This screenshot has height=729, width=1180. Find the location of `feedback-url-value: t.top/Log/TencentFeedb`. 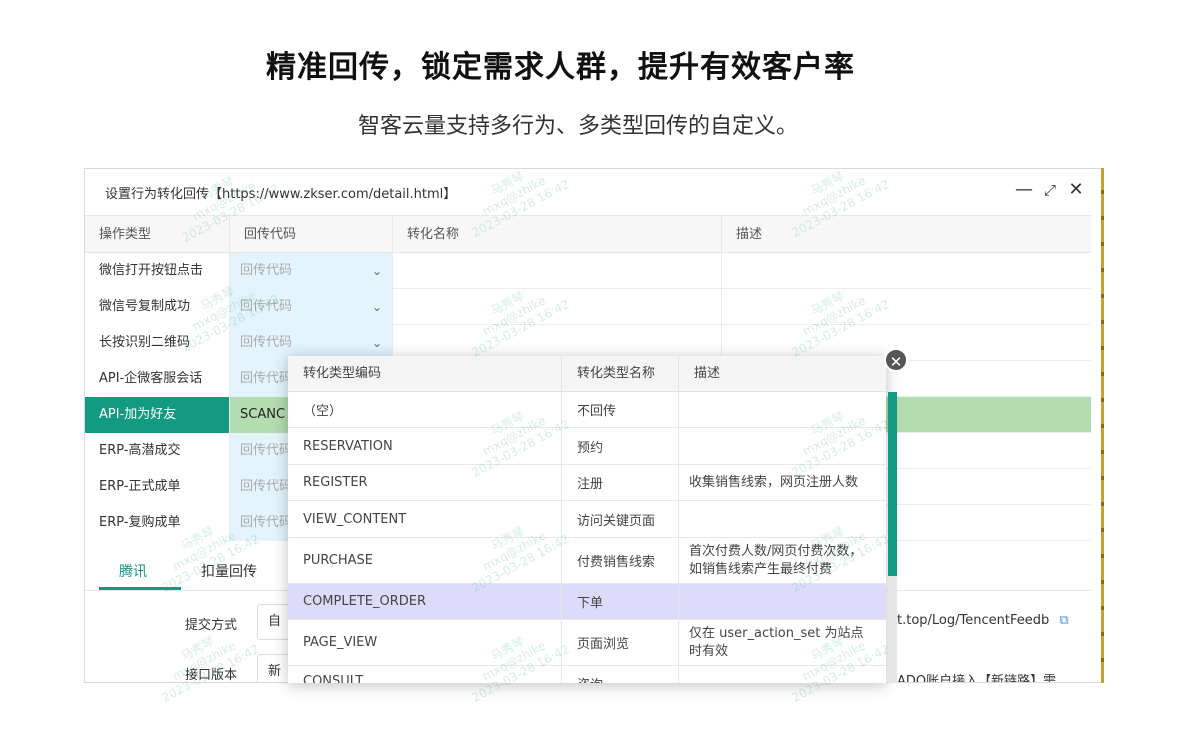

feedback-url-value: t.top/Log/TencentFeedb is located at coordinates (973, 620).